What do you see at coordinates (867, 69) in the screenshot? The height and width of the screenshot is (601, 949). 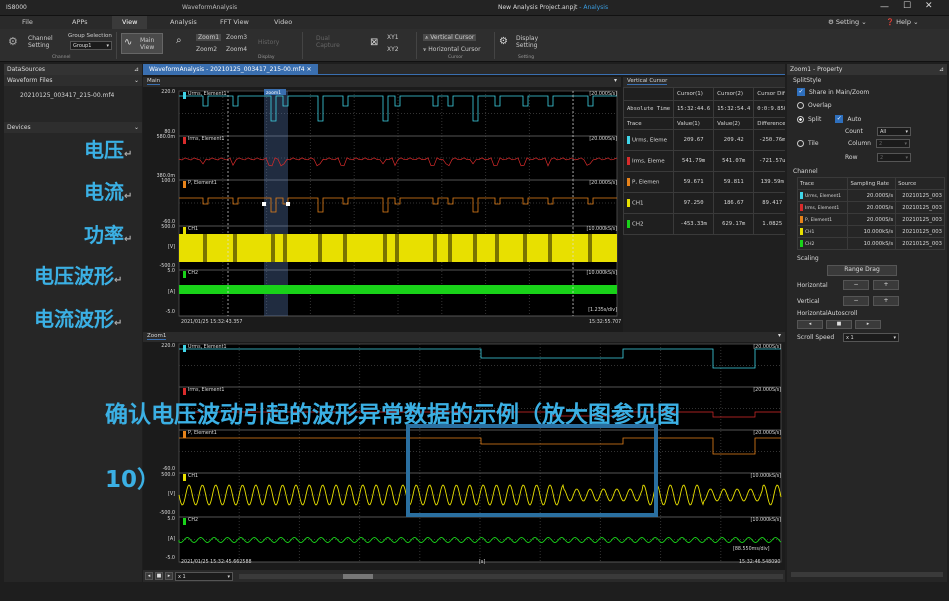 I see `property-header: Zoom1 - Property ⊿` at bounding box center [867, 69].